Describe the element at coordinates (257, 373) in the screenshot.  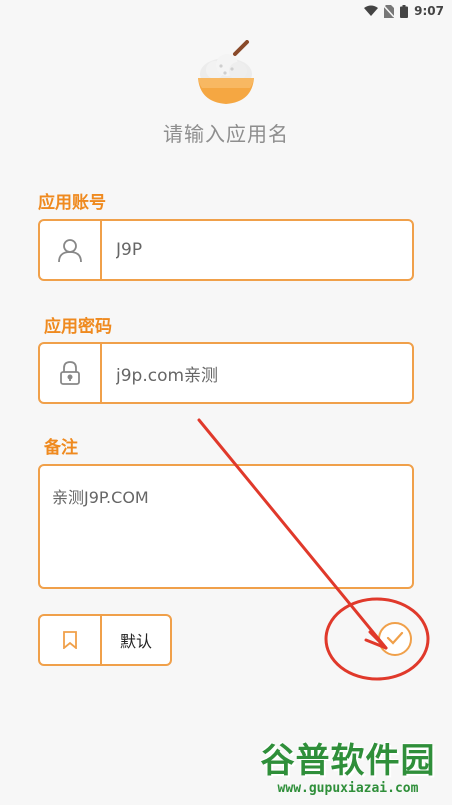
I see `password-input` at that location.